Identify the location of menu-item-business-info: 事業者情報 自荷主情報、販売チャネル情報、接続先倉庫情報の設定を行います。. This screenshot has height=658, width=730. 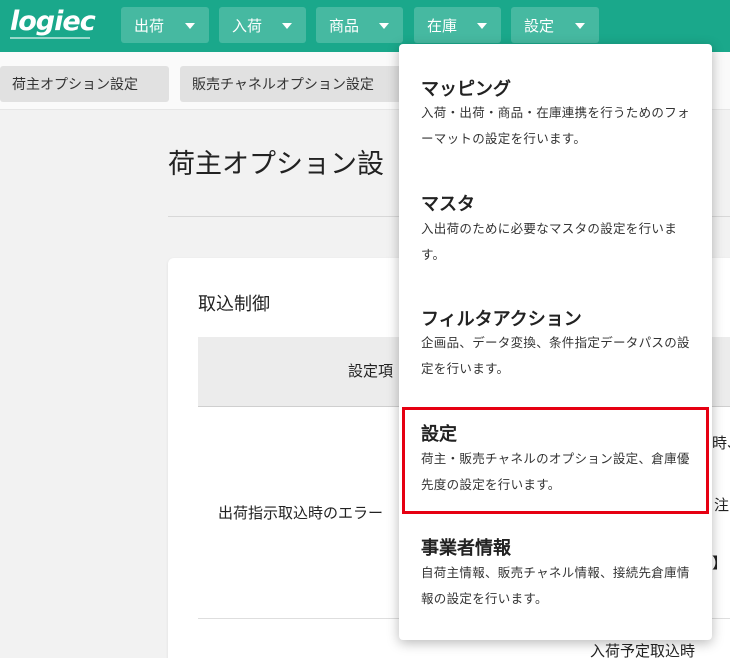
(555, 582).